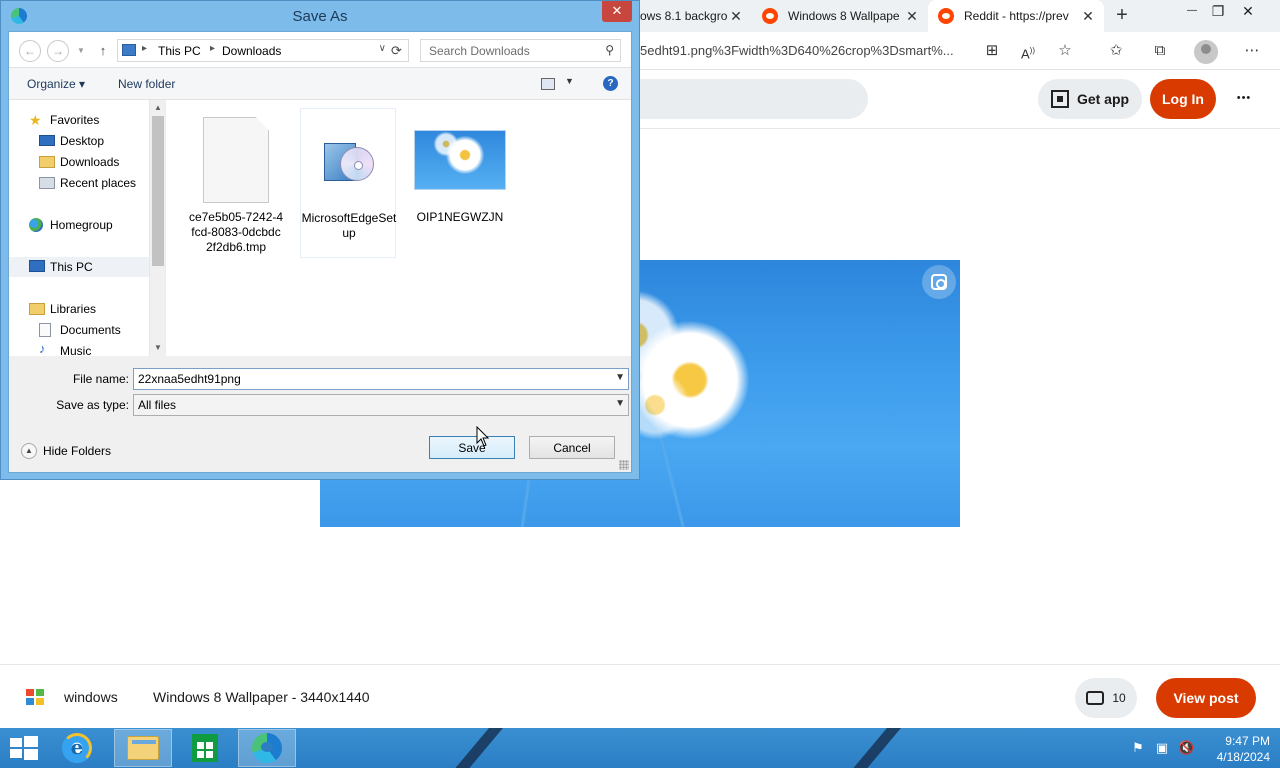 Image resolution: width=1280 pixels, height=768 pixels. I want to click on nav-item-label: Music, so click(76, 350).